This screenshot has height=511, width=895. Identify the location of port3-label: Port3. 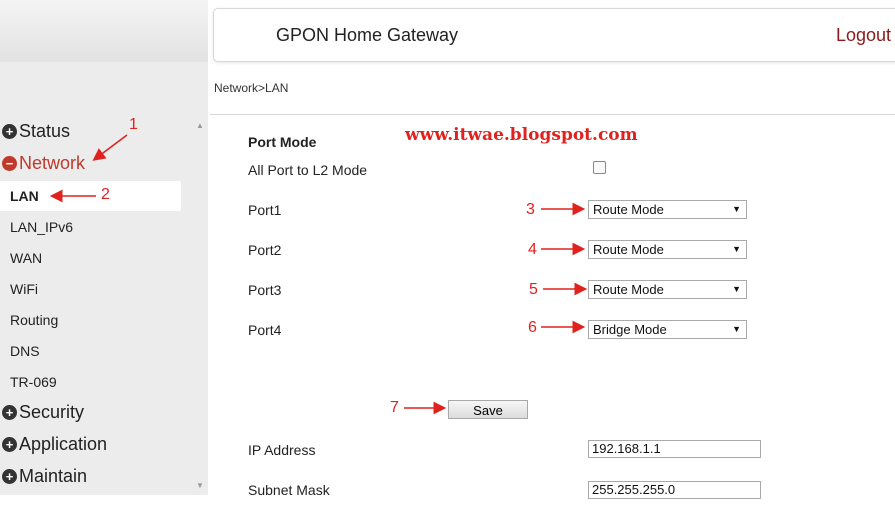
(265, 290).